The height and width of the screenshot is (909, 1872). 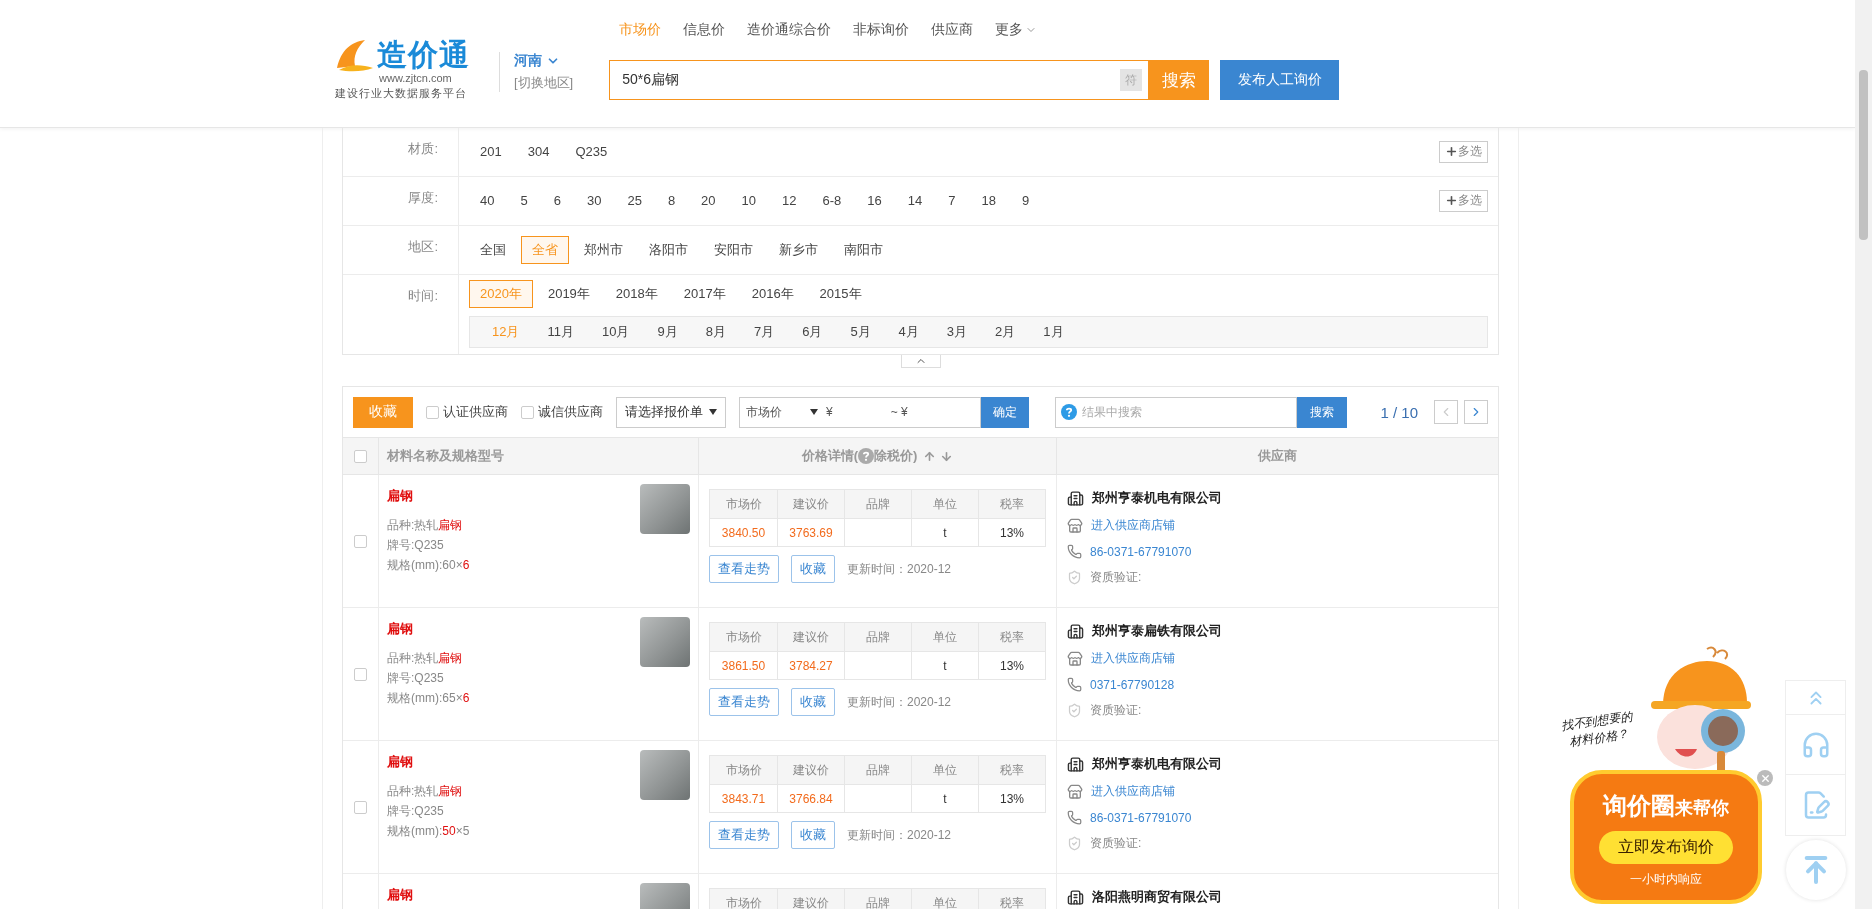 What do you see at coordinates (772, 294) in the screenshot?
I see `filter-option: 2016年` at bounding box center [772, 294].